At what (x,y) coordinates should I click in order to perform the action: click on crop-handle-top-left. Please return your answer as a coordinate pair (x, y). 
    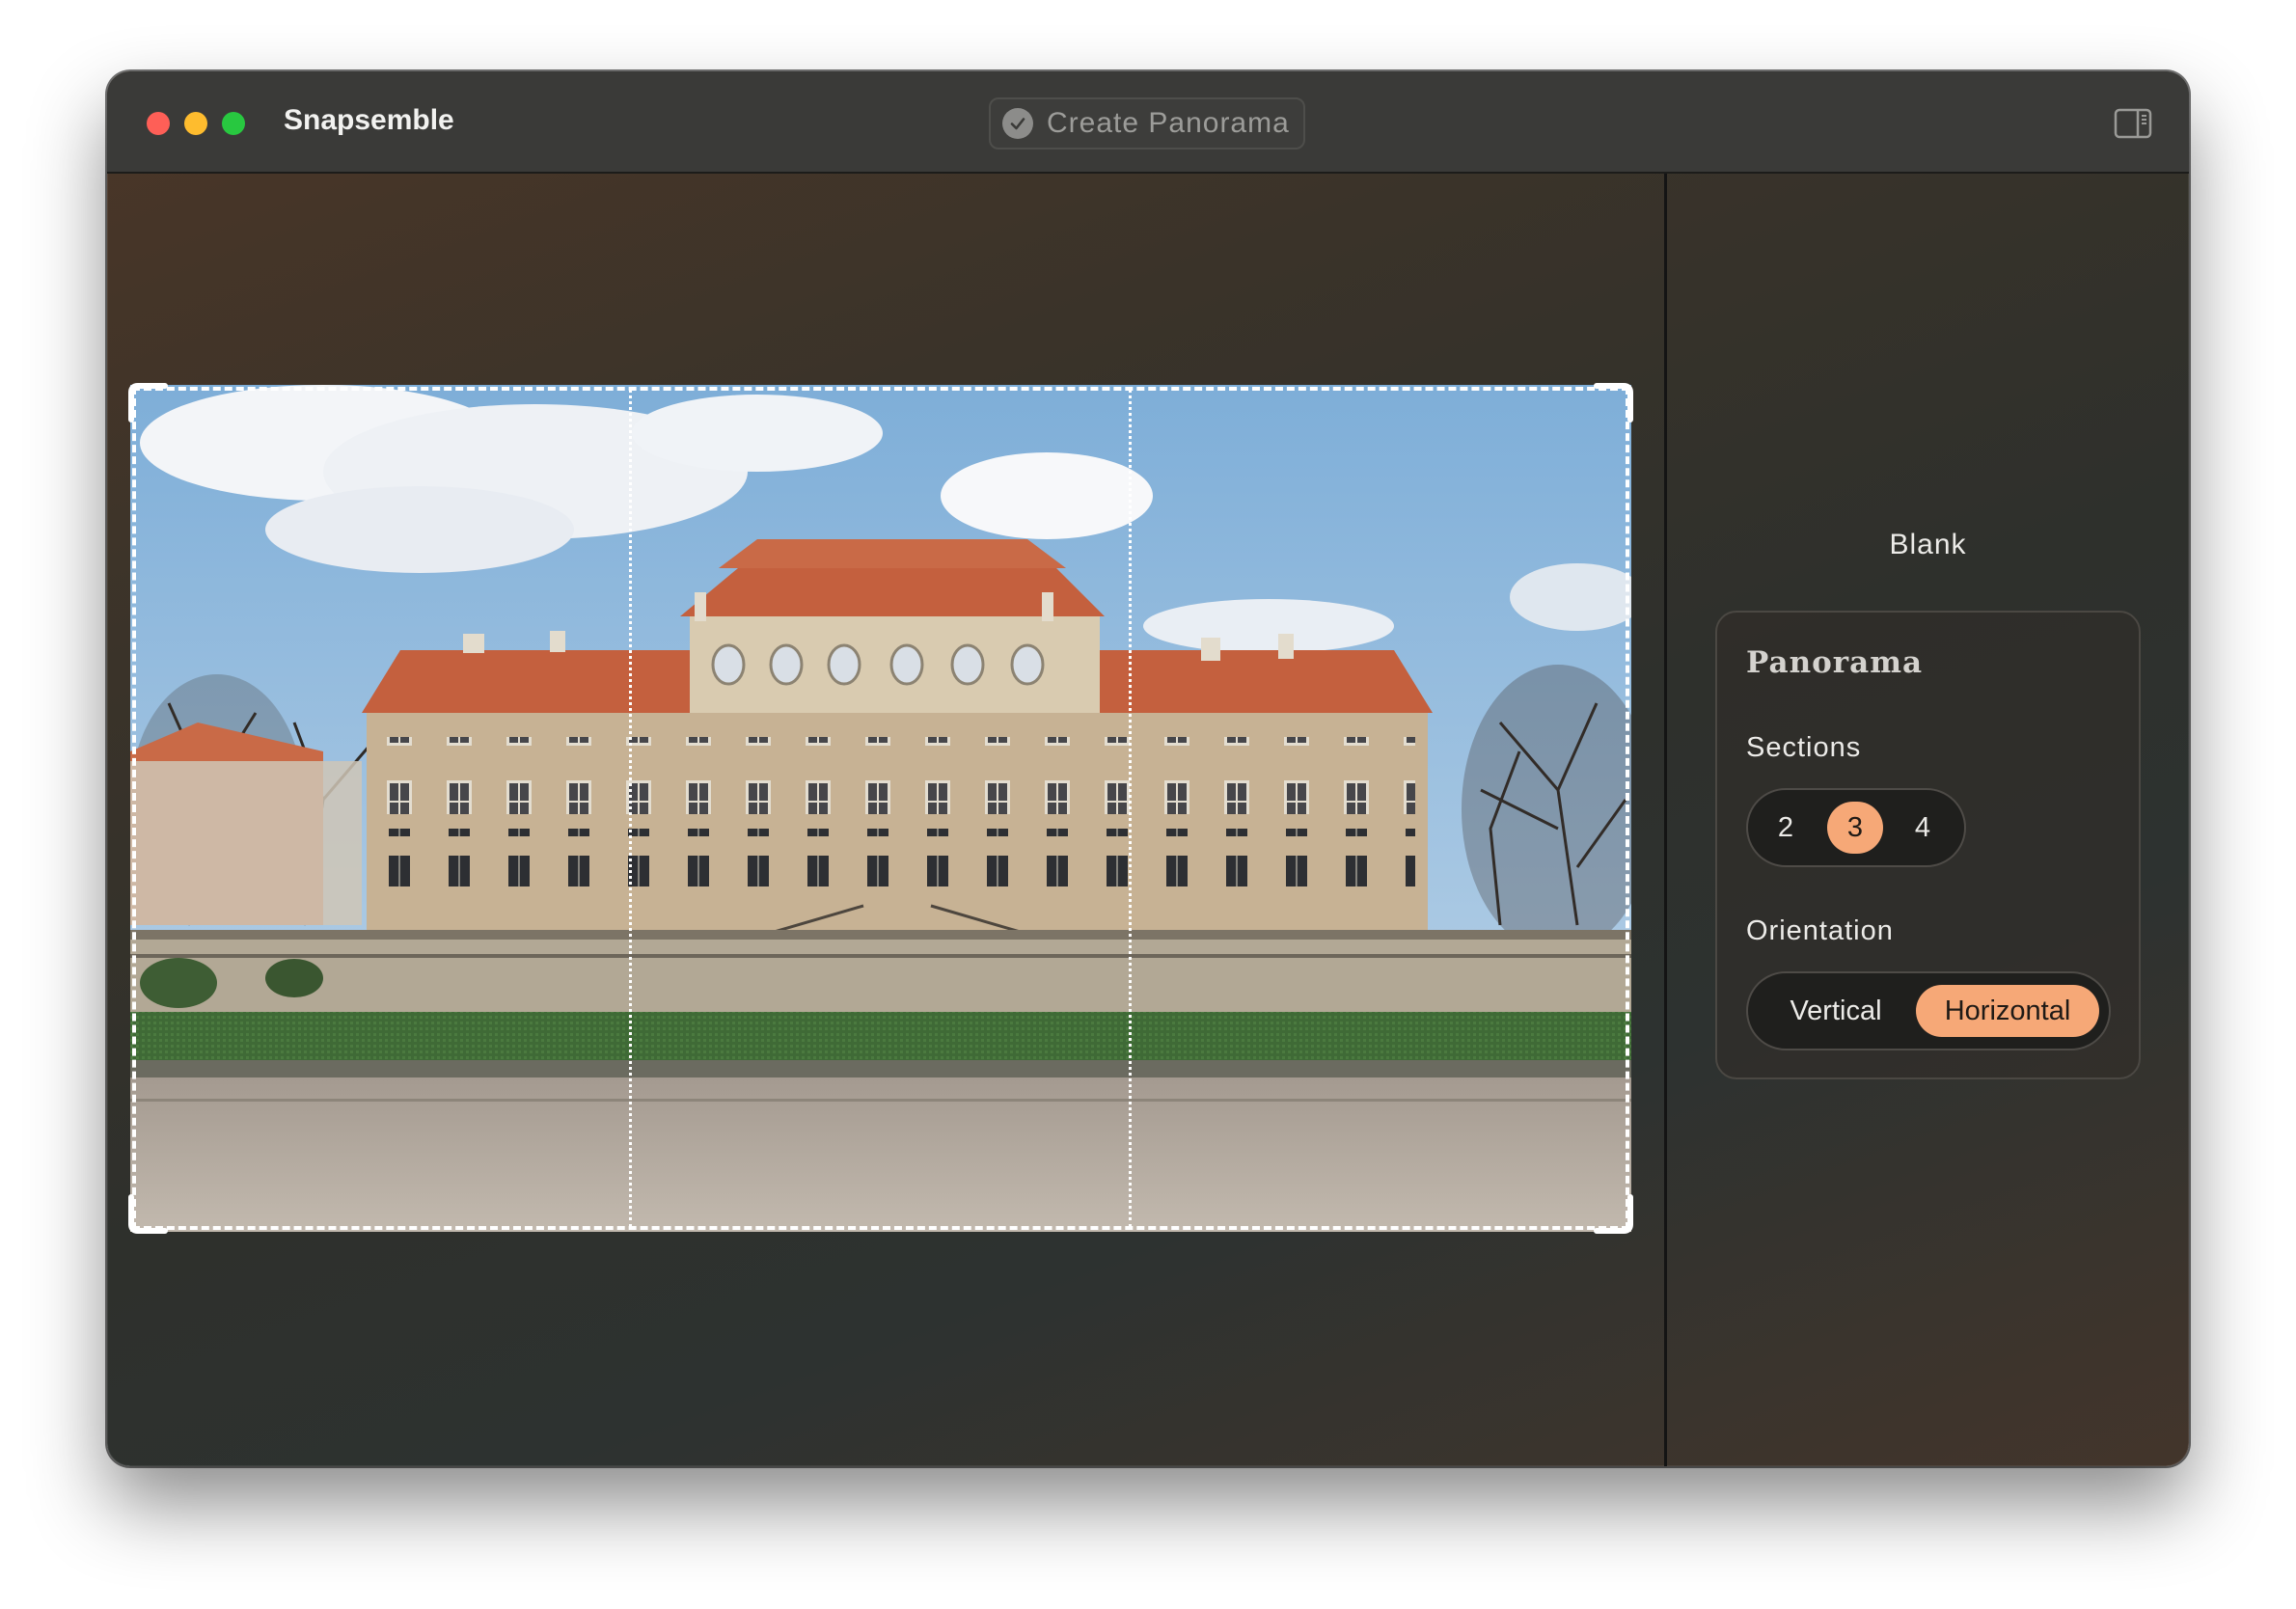
    Looking at the image, I should click on (148, 403).